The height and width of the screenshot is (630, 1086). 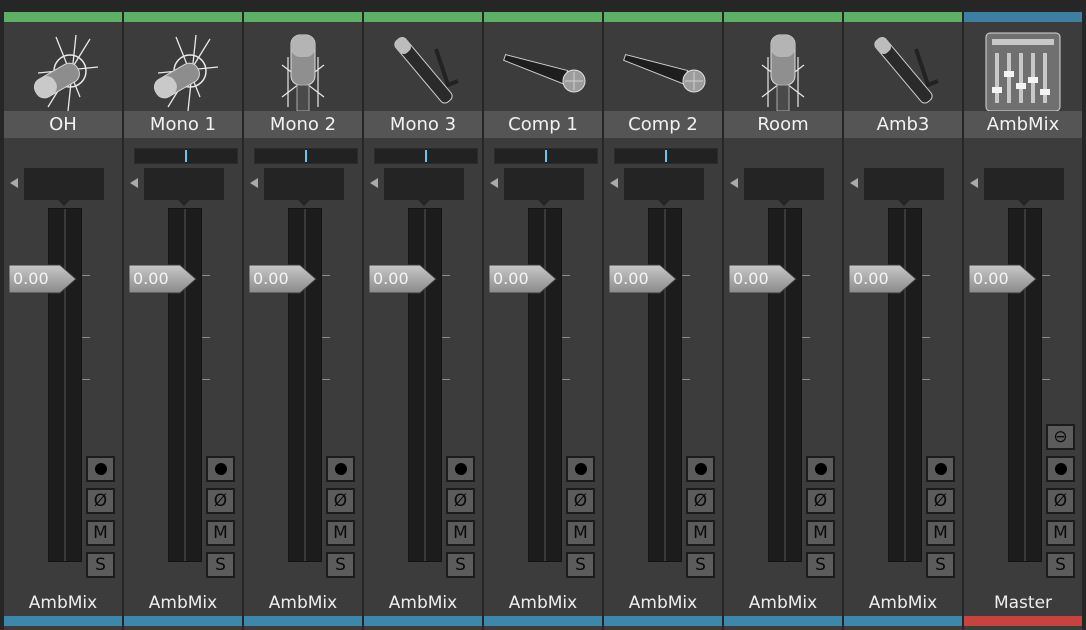 I want to click on track-name-label: OH, so click(x=63, y=124).